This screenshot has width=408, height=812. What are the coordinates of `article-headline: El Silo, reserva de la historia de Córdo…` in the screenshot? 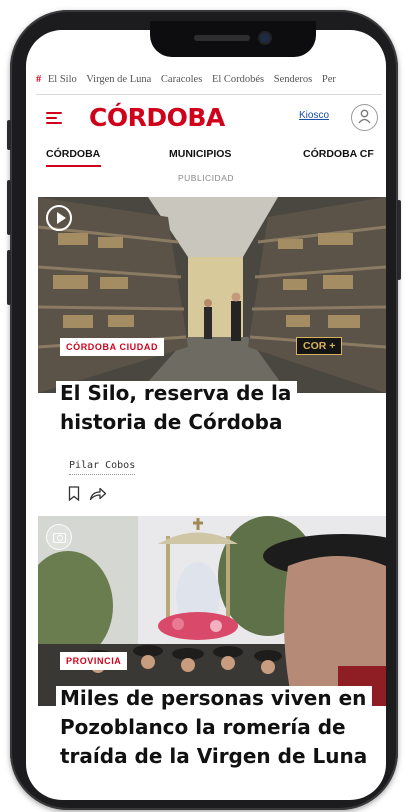 It's located at (216, 408).